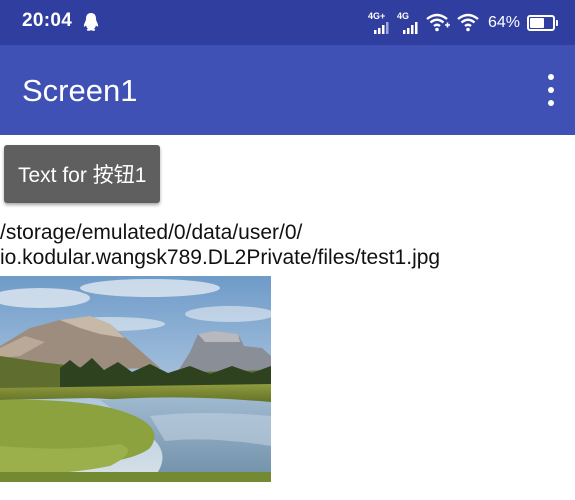  Describe the element at coordinates (551, 90) in the screenshot. I see `more-vert-icon` at that location.